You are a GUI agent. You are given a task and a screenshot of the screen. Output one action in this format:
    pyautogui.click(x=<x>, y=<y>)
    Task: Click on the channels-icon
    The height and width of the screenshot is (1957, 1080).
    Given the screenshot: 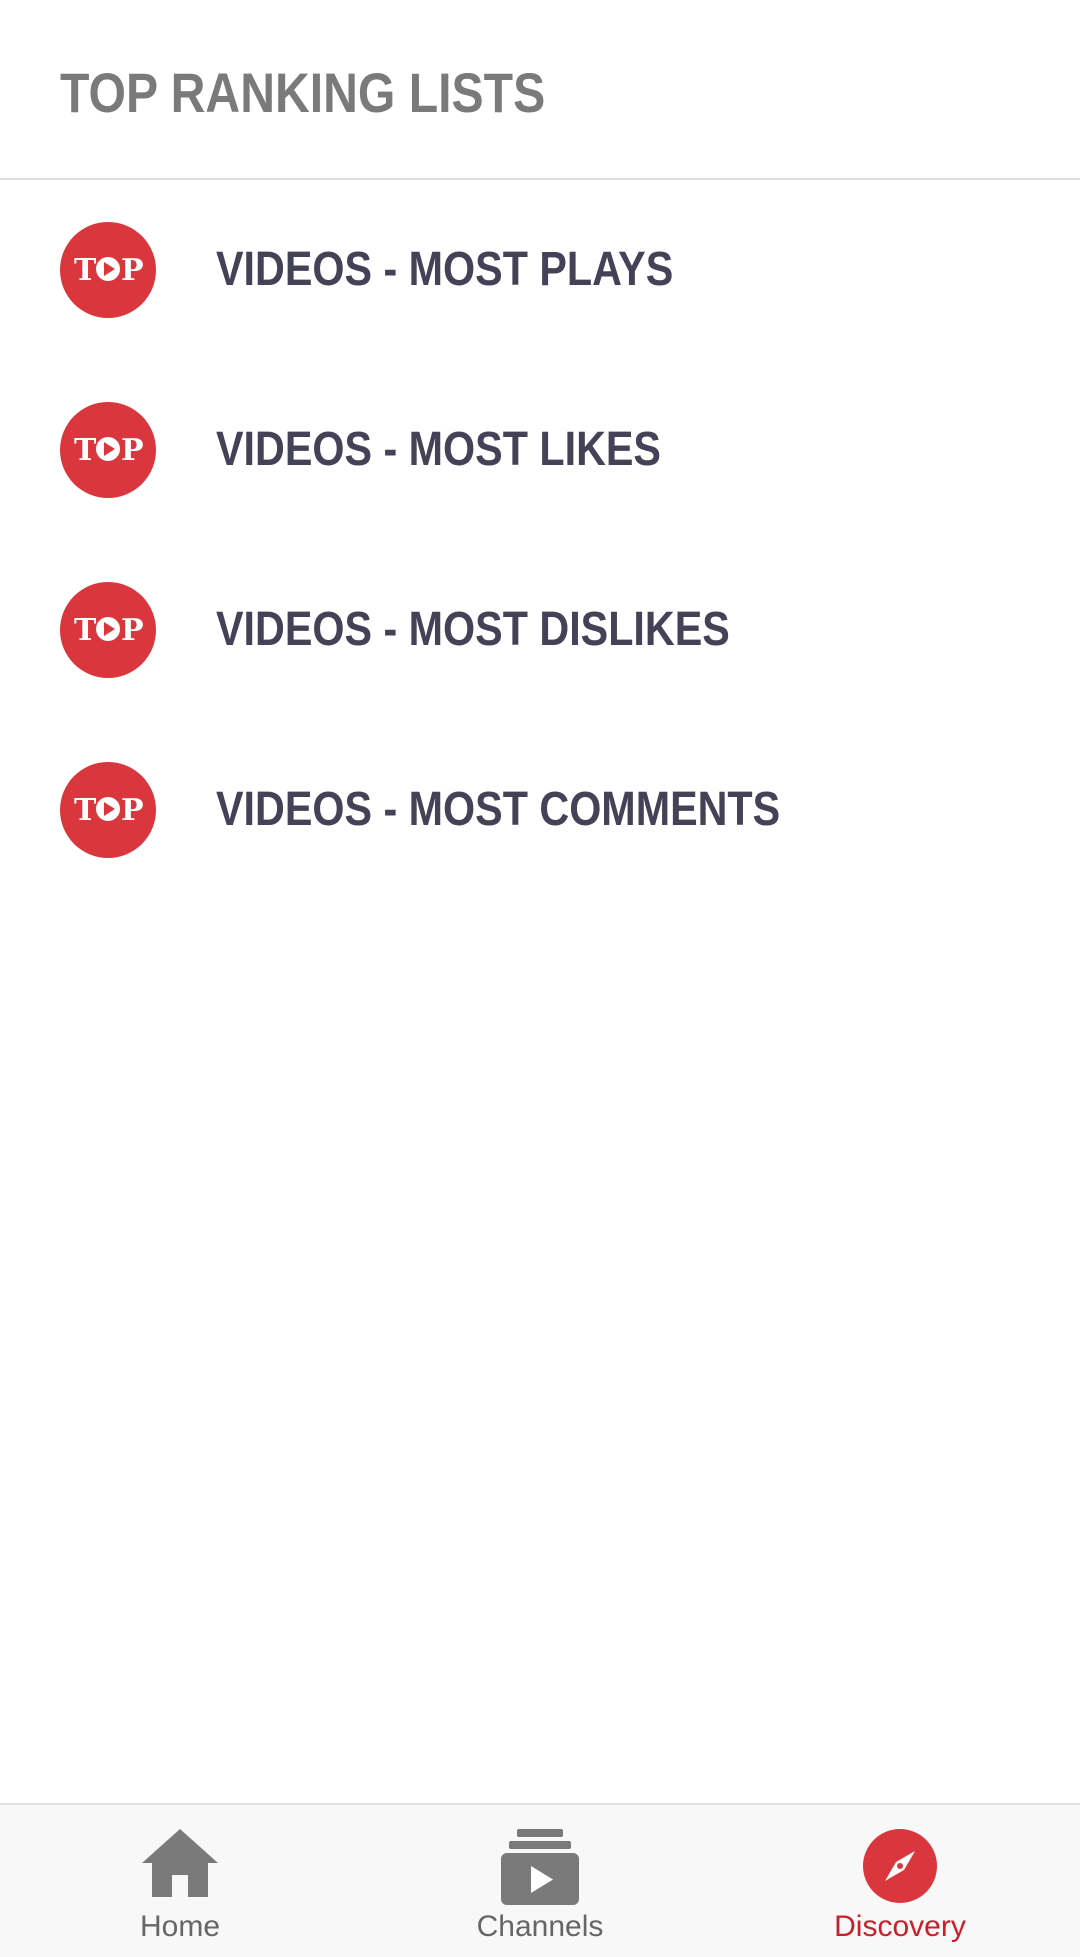 What is the action you would take?
    pyautogui.click(x=540, y=1869)
    